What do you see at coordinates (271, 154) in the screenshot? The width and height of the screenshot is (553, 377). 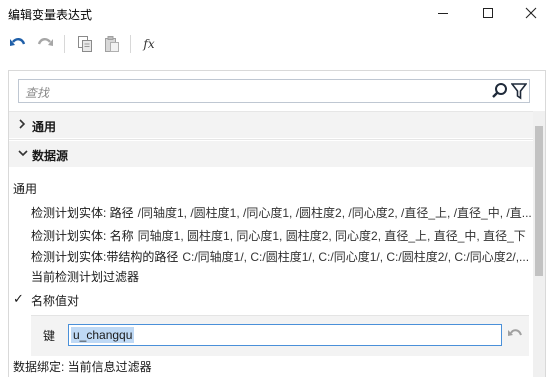 I see `section-datasource-header: 数据源` at bounding box center [271, 154].